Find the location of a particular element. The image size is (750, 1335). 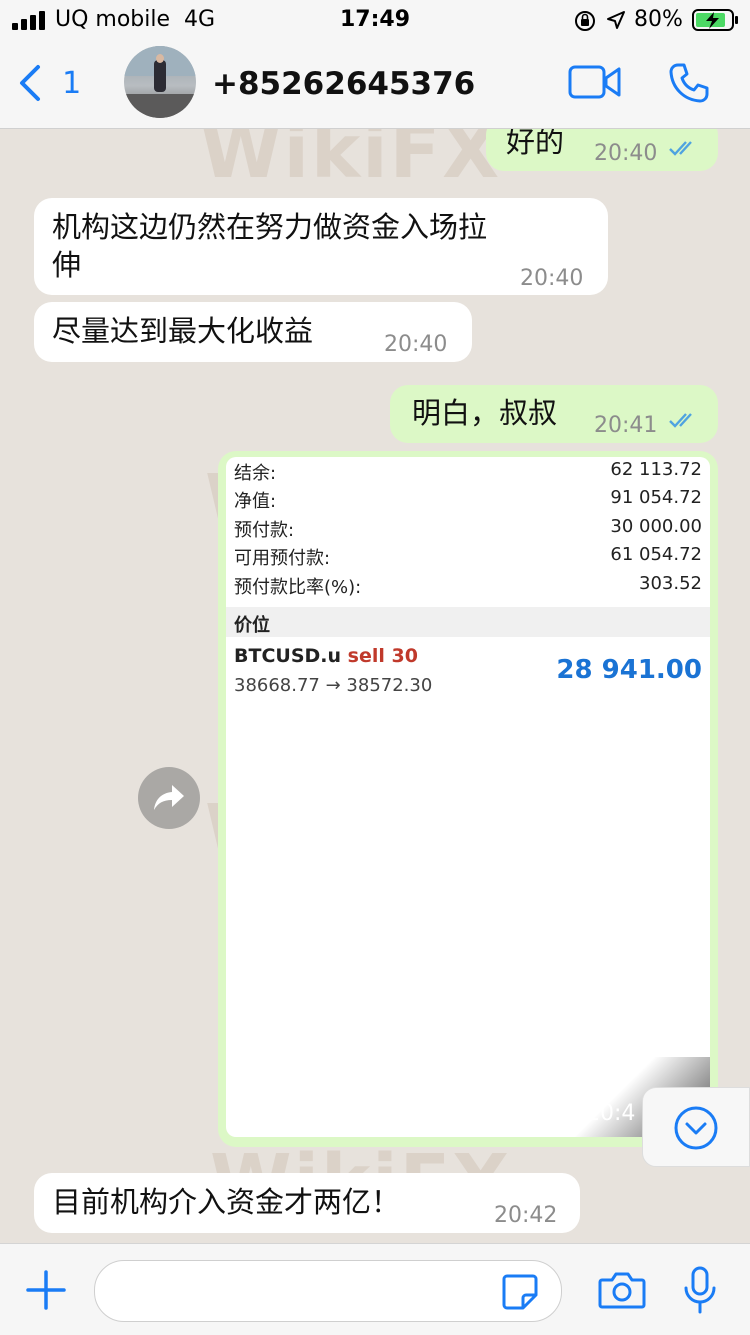

position-price-range: 38668.77 → 38572.30 is located at coordinates (333, 685).